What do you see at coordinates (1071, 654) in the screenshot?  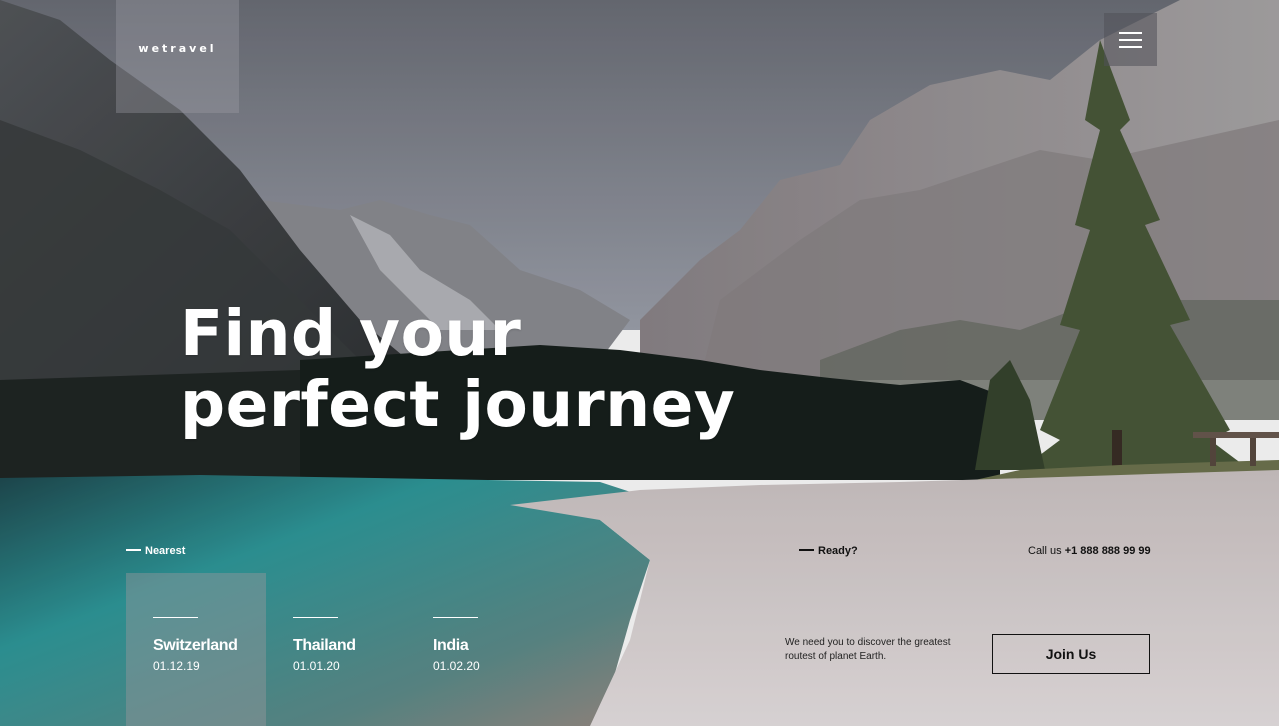 I see `join-us-button: Join Us` at bounding box center [1071, 654].